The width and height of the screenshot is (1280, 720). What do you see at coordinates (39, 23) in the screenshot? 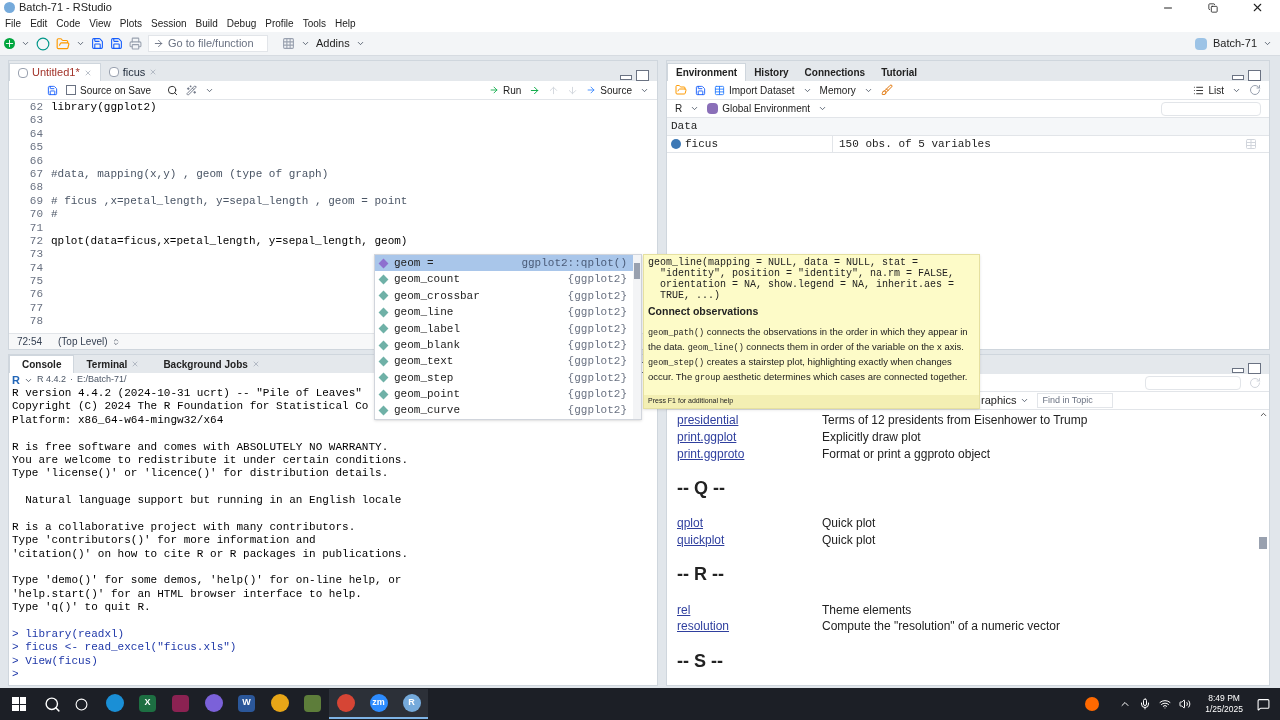
I see `menu-item: Edit` at bounding box center [39, 23].